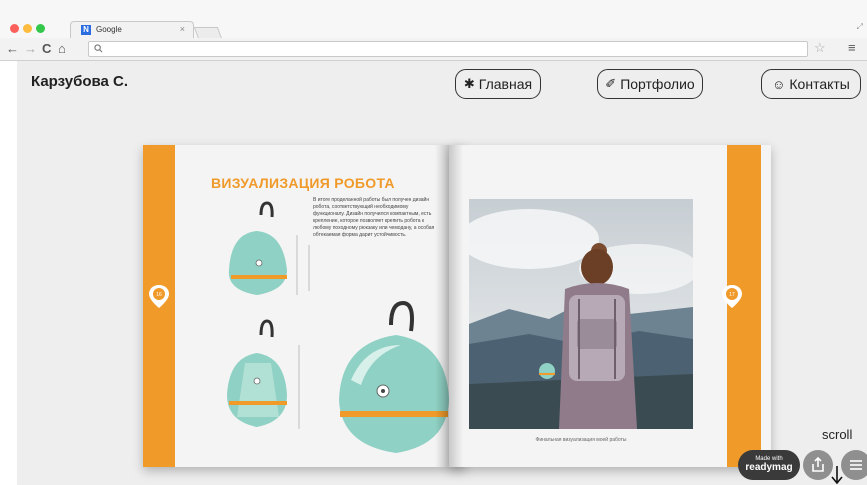 The image size is (867, 485). What do you see at coordinates (820, 48) in the screenshot?
I see `bookmark-star-icon: ☆` at bounding box center [820, 48].